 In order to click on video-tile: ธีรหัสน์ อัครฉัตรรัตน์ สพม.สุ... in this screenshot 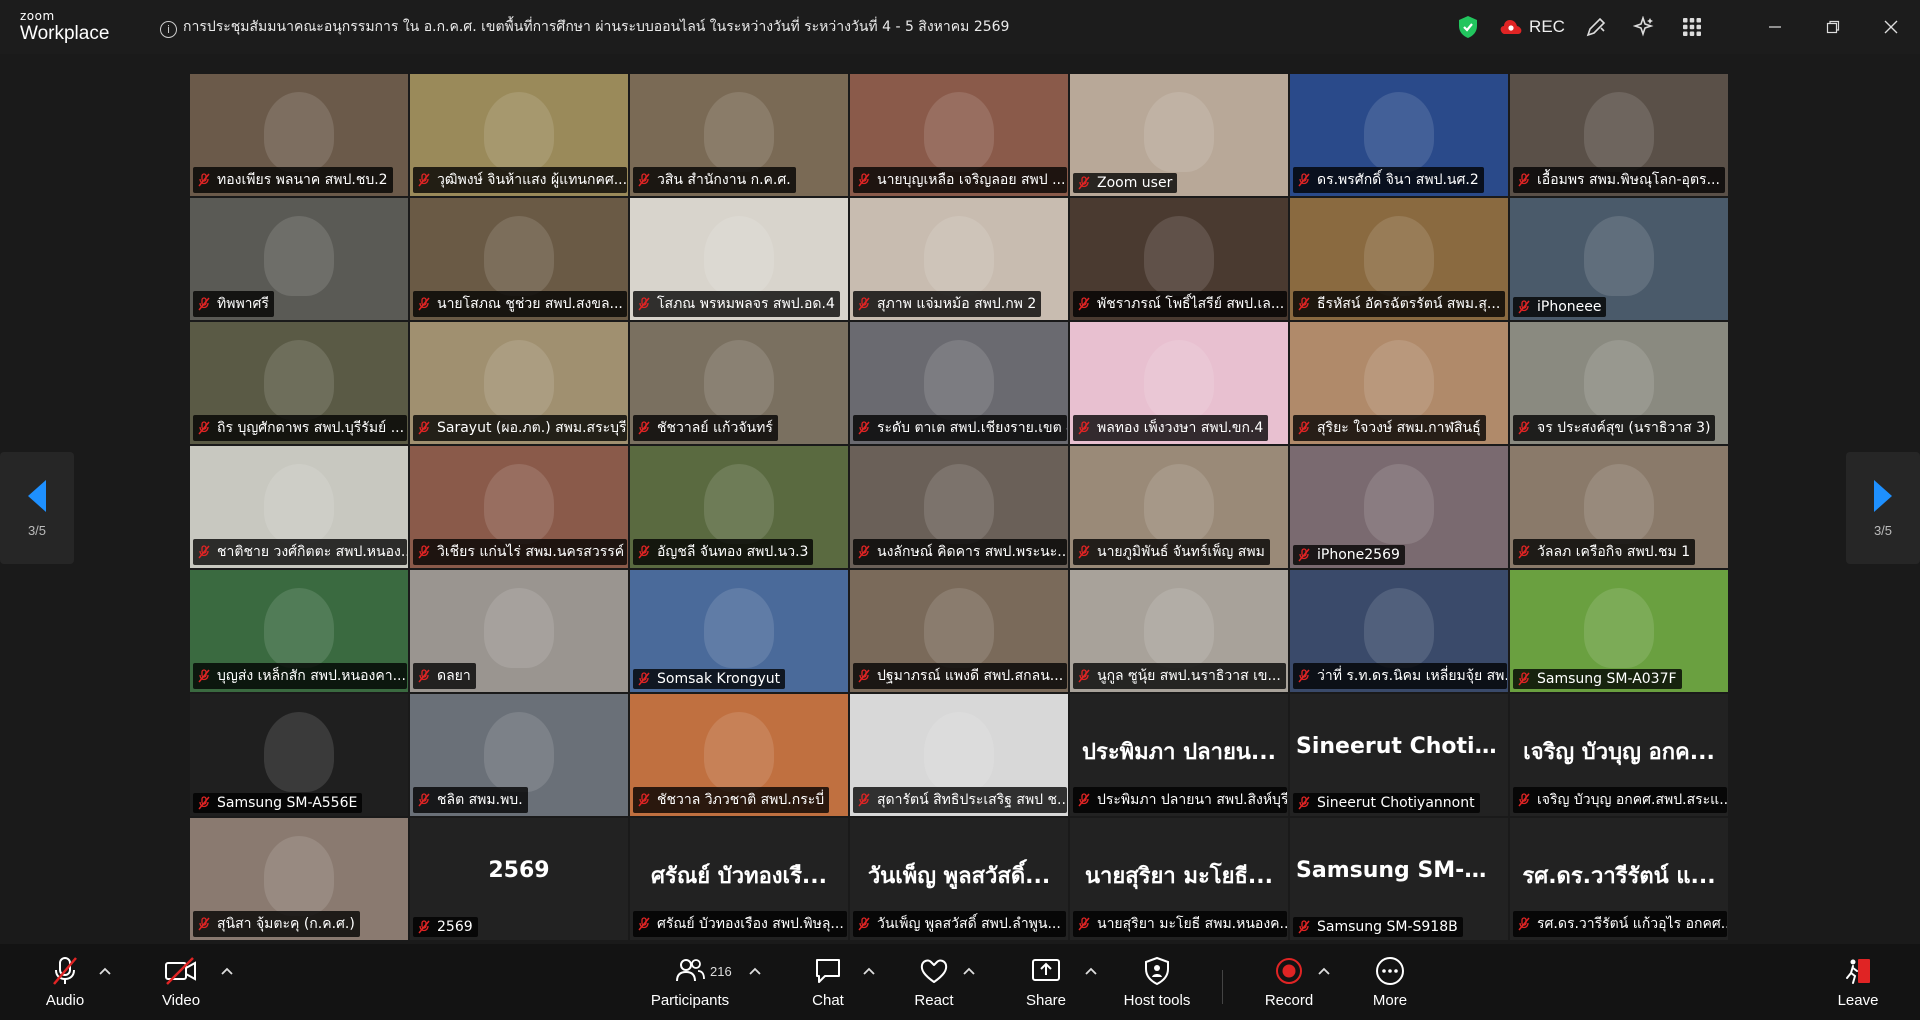, I will do `click(1399, 259)`.